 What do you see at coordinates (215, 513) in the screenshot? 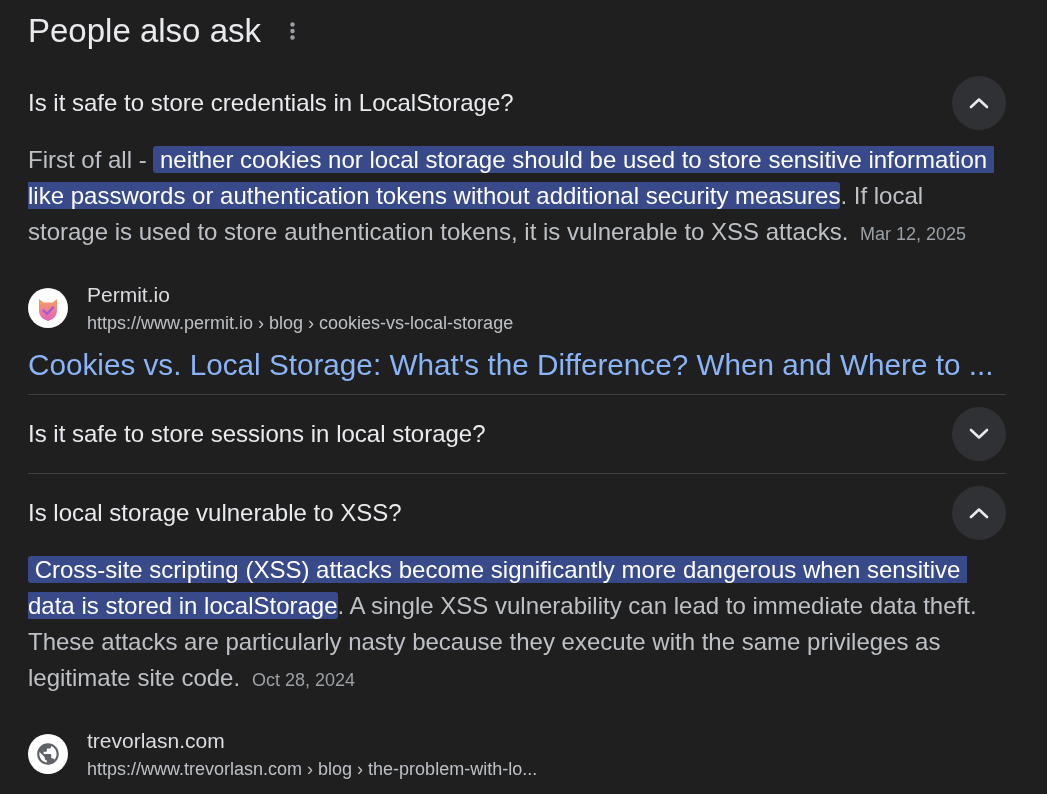
I see `question-text: Is local storage vulnerable to XSS?` at bounding box center [215, 513].